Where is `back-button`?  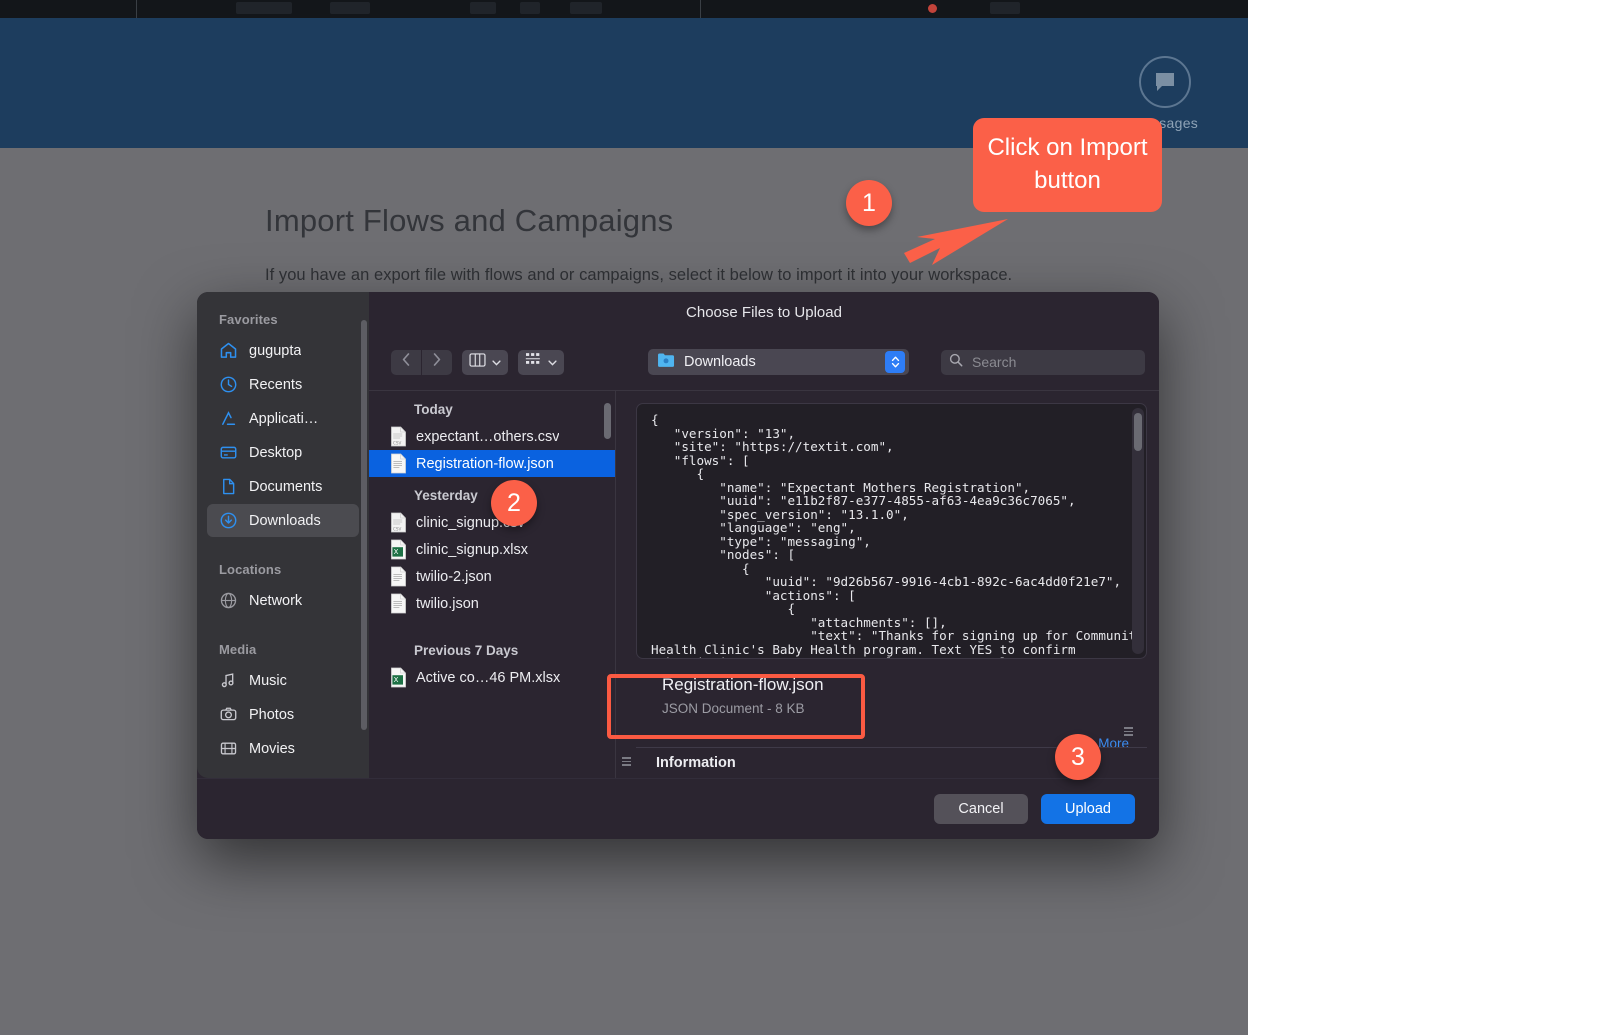
back-button is located at coordinates (406, 362).